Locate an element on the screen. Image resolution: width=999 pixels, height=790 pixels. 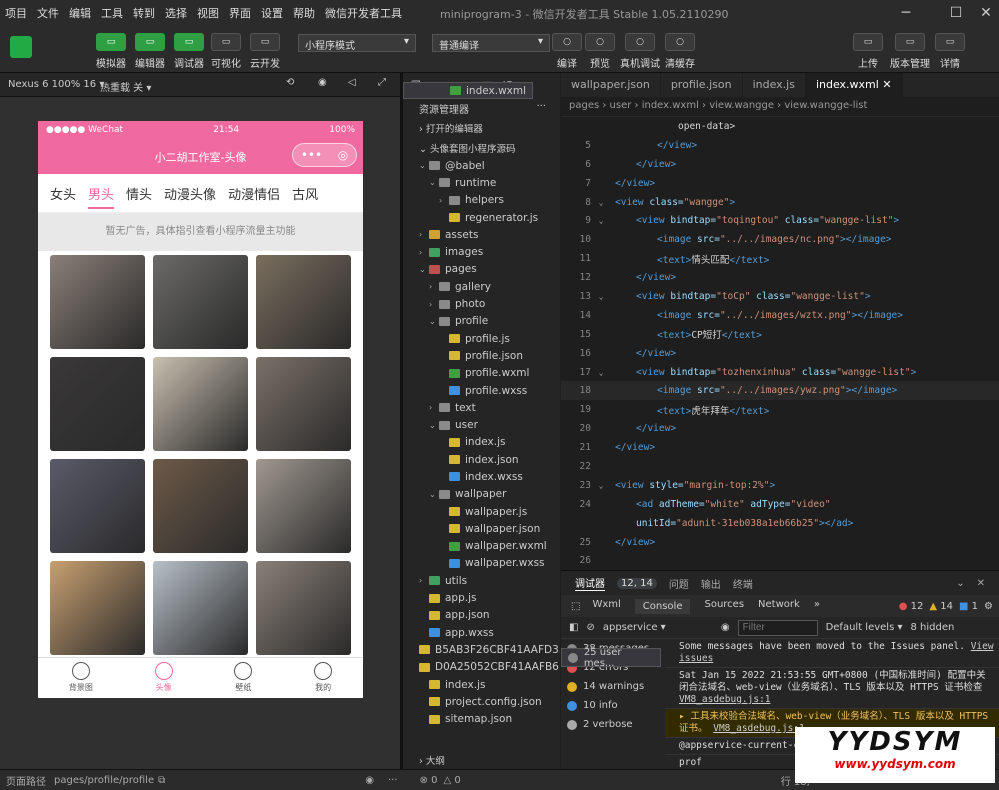
mode-select: 小程序模式 ▾ is located at coordinates (357, 43).